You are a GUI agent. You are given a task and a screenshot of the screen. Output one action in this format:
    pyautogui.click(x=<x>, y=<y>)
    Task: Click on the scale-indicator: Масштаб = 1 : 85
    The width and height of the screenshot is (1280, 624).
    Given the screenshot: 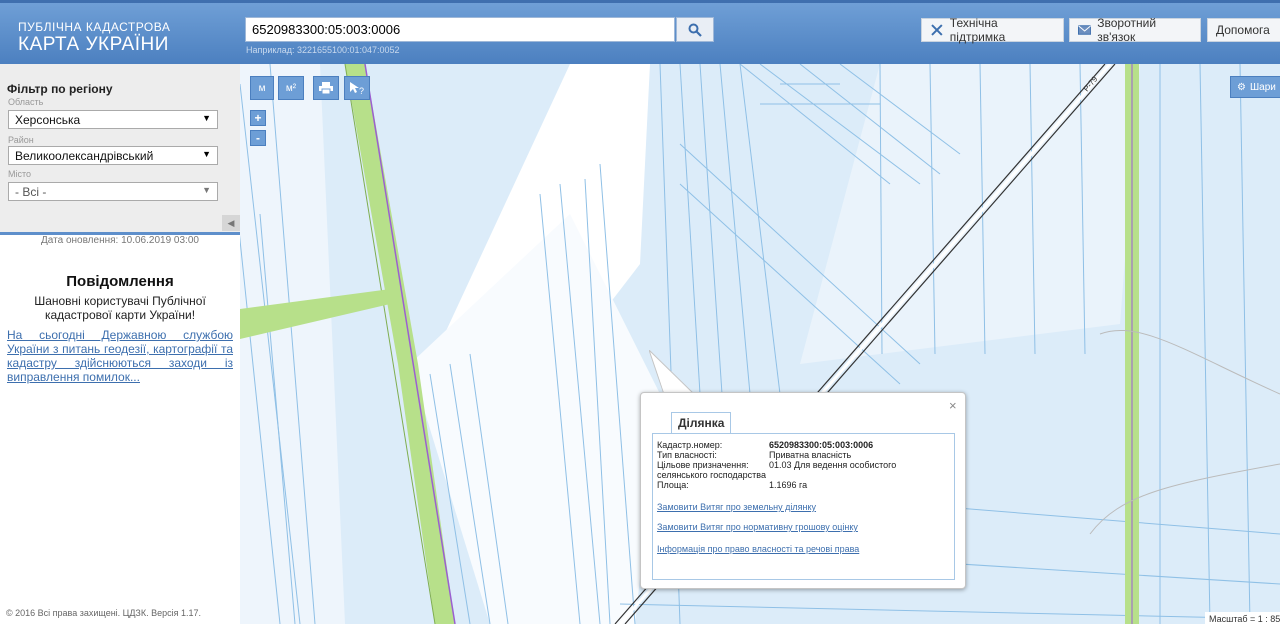 What is the action you would take?
    pyautogui.click(x=1242, y=618)
    